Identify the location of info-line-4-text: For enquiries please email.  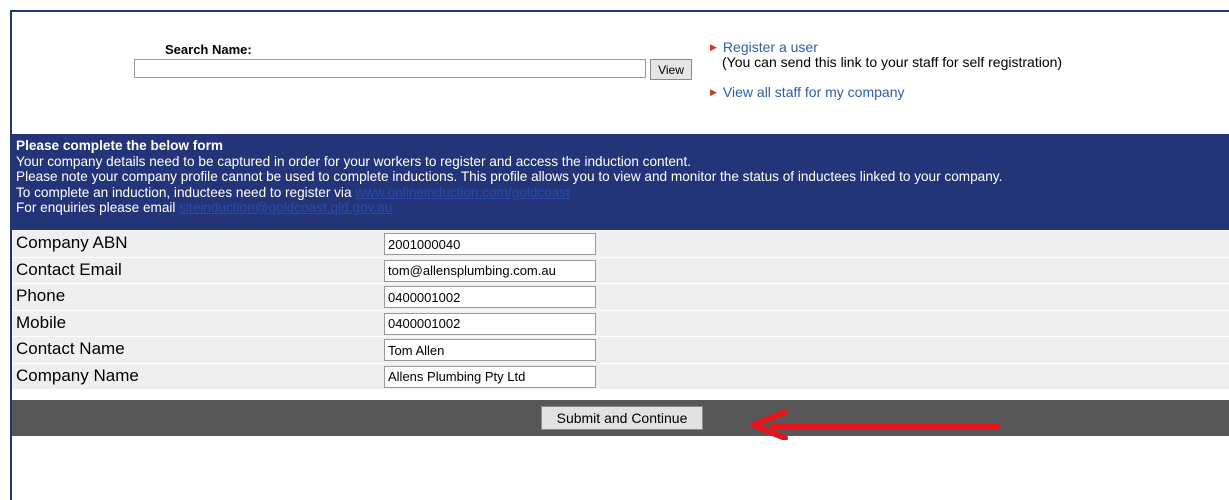
(96, 207).